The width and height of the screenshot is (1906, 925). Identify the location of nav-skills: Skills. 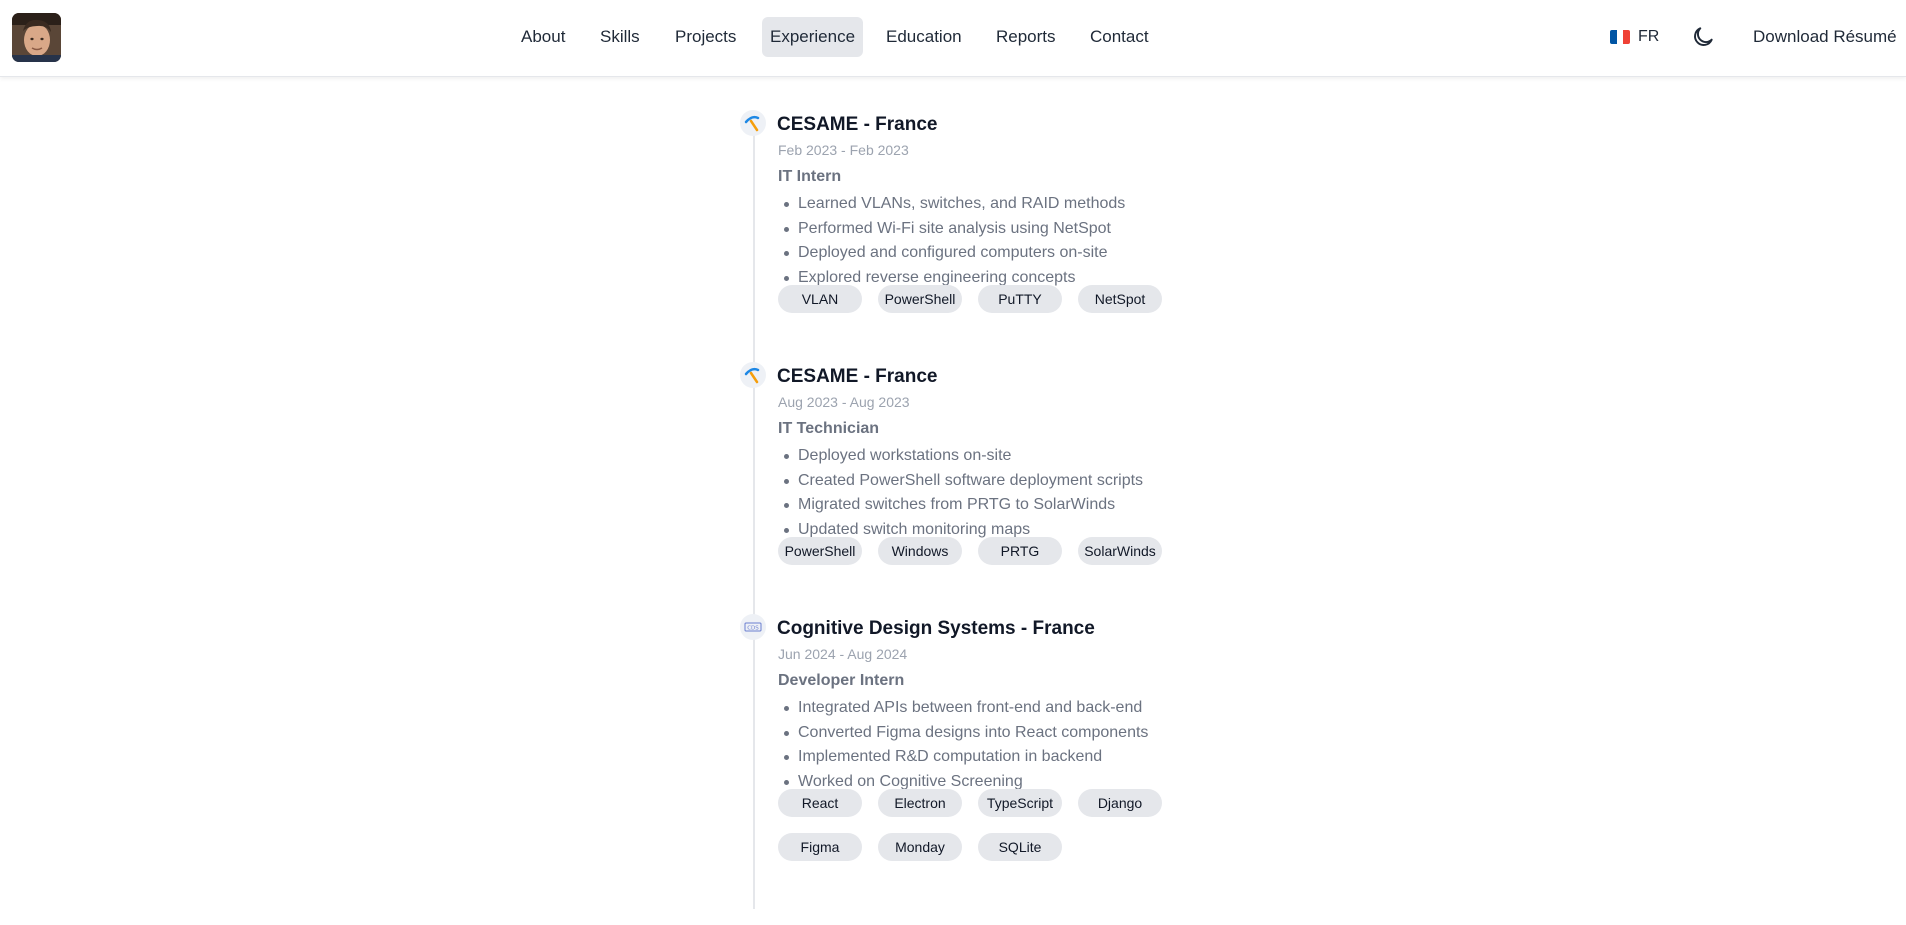
(620, 37).